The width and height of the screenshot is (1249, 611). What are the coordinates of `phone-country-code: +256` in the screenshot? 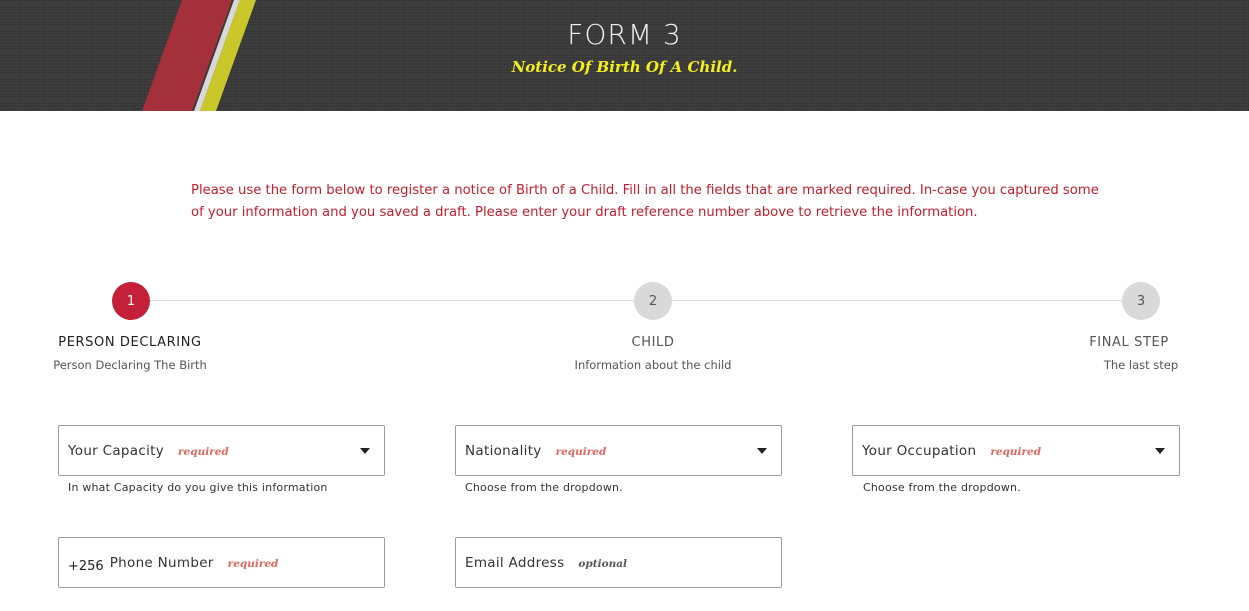 It's located at (86, 566).